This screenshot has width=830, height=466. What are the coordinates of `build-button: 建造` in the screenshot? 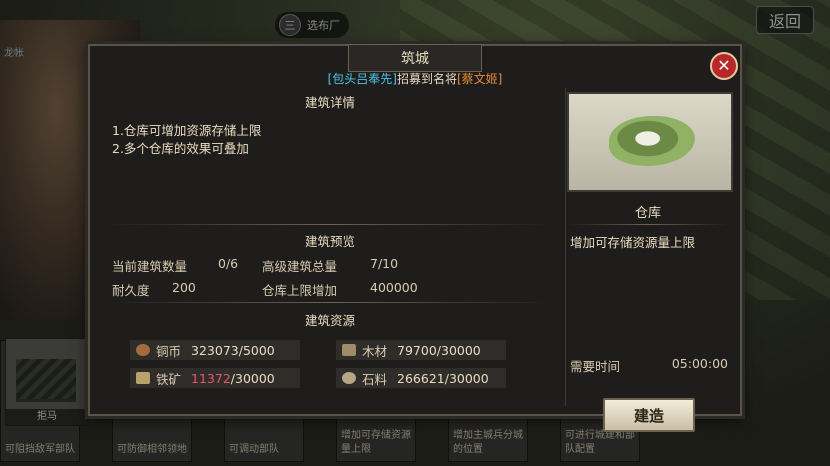 It's located at (649, 415).